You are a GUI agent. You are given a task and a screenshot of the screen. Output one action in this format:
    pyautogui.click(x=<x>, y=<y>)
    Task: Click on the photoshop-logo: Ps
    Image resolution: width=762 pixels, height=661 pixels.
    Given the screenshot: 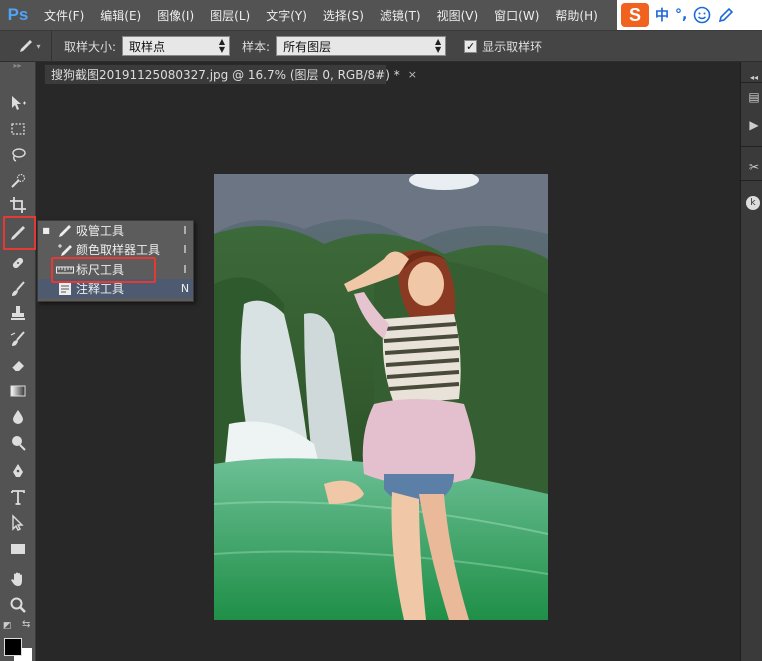 What is the action you would take?
    pyautogui.click(x=18, y=14)
    